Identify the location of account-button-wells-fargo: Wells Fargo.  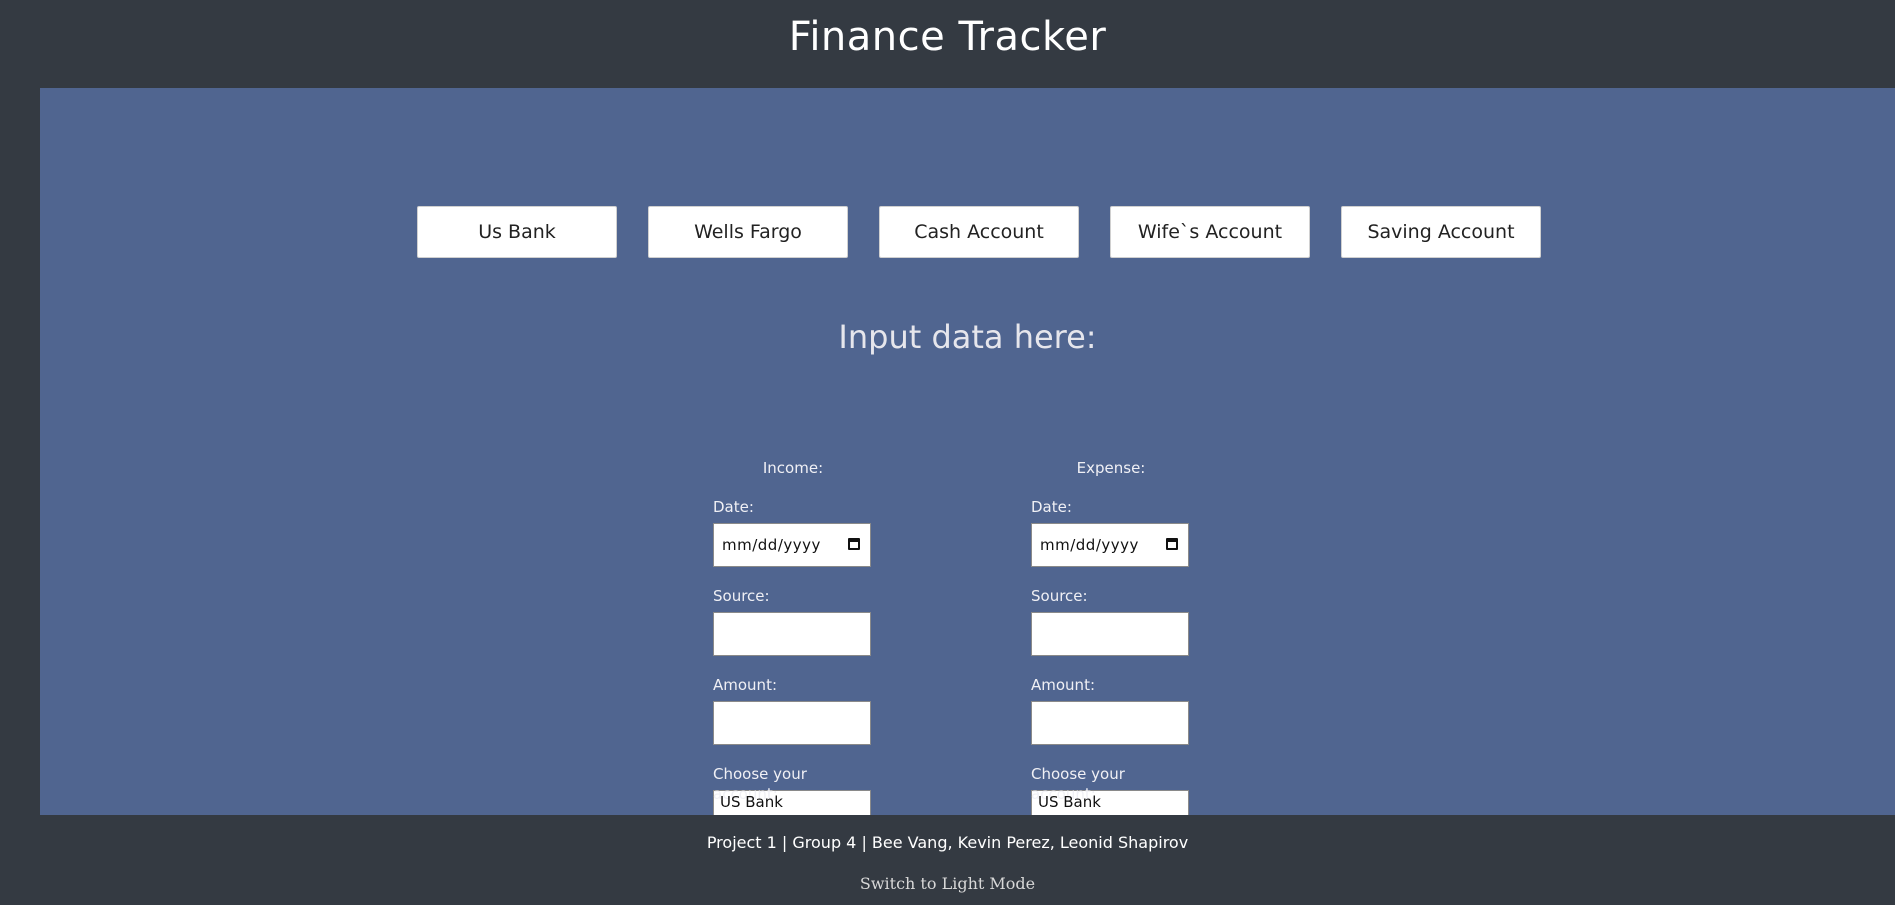
(748, 232).